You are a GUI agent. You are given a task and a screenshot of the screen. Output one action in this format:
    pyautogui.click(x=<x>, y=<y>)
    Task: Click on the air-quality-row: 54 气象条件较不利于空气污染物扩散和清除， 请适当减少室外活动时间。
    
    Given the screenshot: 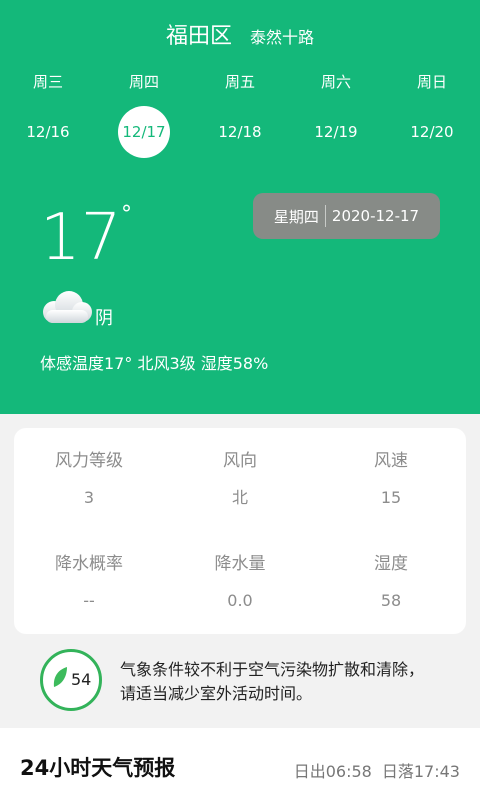 What is the action you would take?
    pyautogui.click(x=240, y=686)
    